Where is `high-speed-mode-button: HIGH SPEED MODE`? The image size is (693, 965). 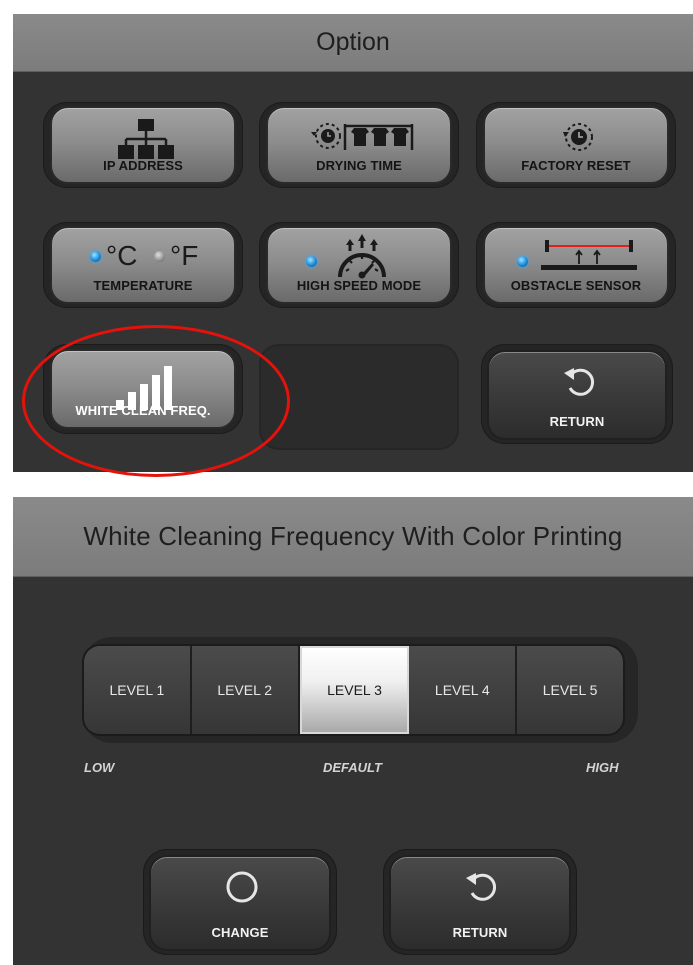 high-speed-mode-button: HIGH SPEED MODE is located at coordinates (359, 265).